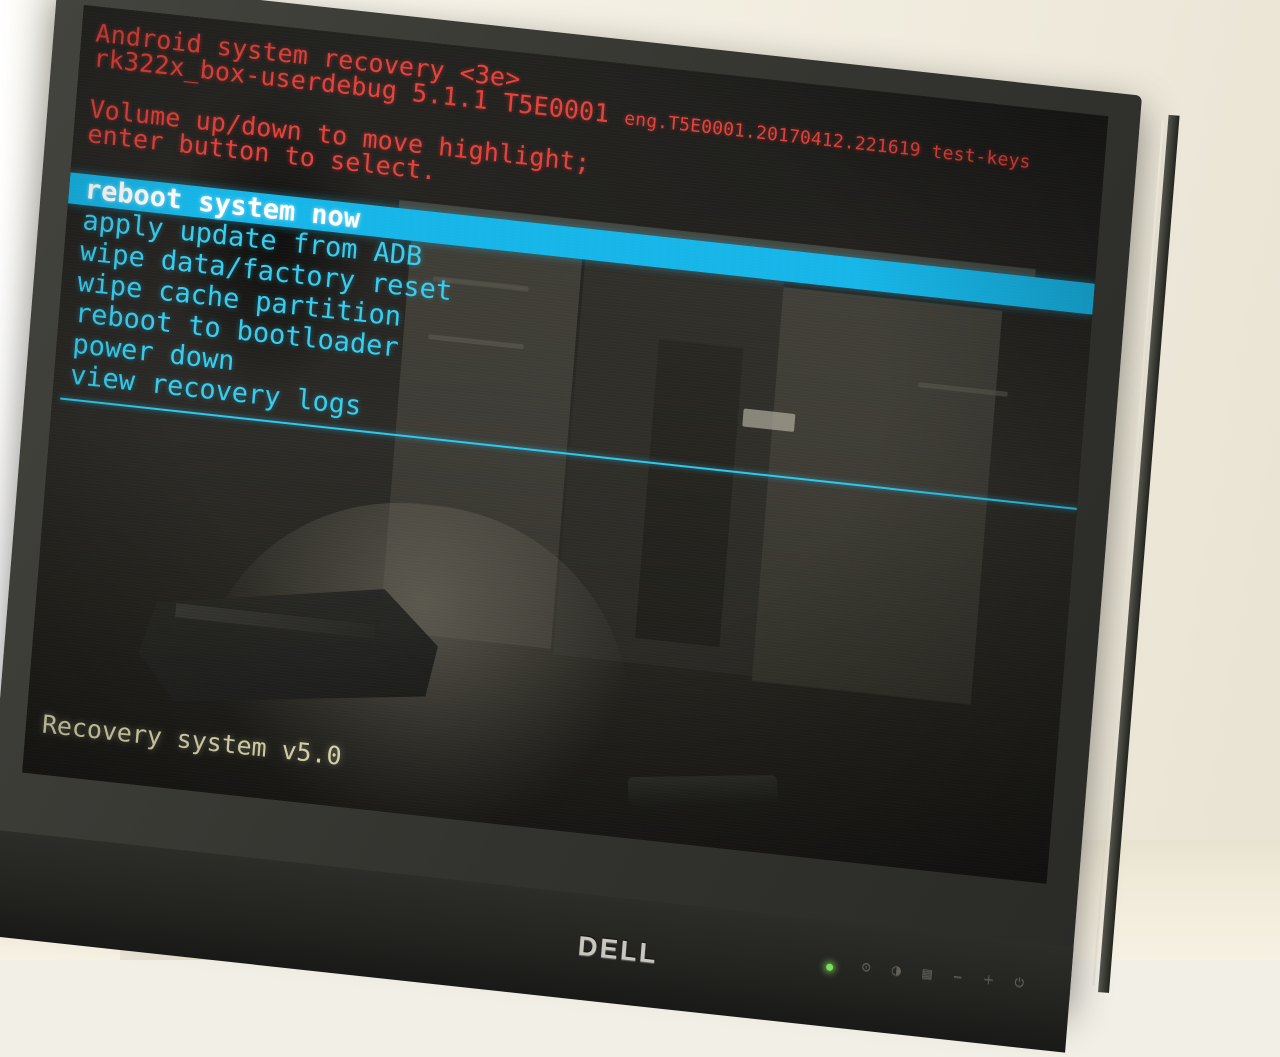 The width and height of the screenshot is (1280, 1057). What do you see at coordinates (830, 967) in the screenshot?
I see `power-led` at bounding box center [830, 967].